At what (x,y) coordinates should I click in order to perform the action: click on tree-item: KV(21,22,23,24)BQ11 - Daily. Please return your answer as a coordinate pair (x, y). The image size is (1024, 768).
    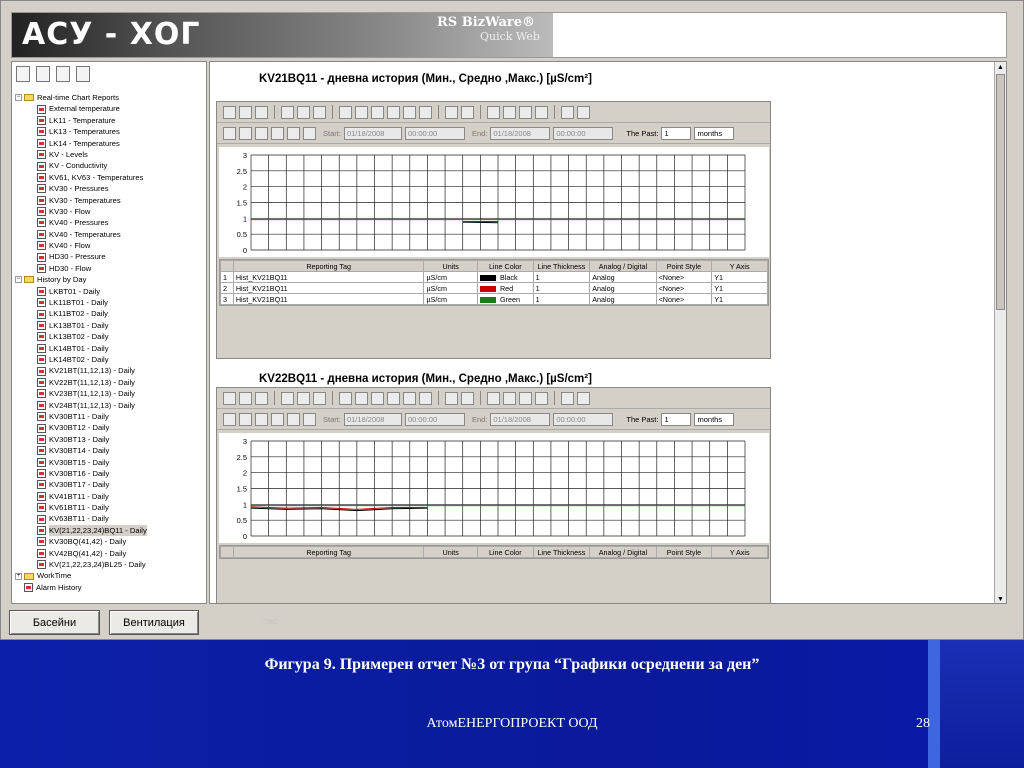
    Looking at the image, I should click on (109, 530).